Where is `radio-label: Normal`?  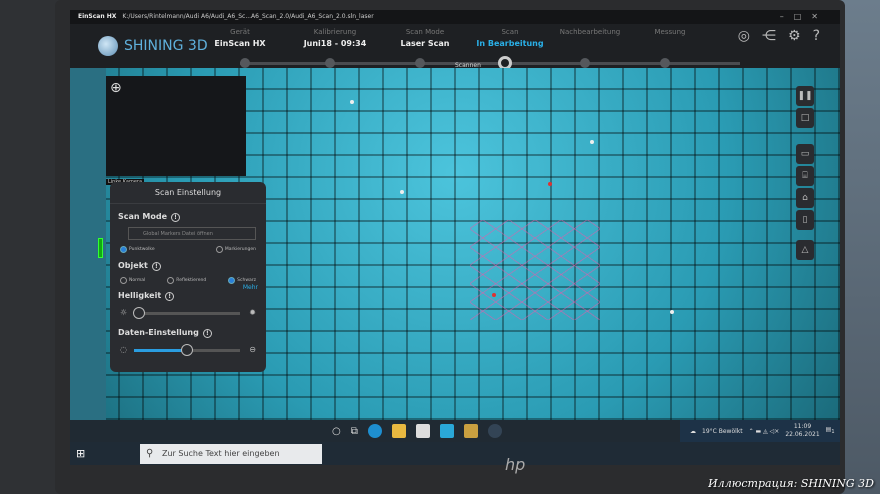
radio-label: Normal is located at coordinates (137, 280).